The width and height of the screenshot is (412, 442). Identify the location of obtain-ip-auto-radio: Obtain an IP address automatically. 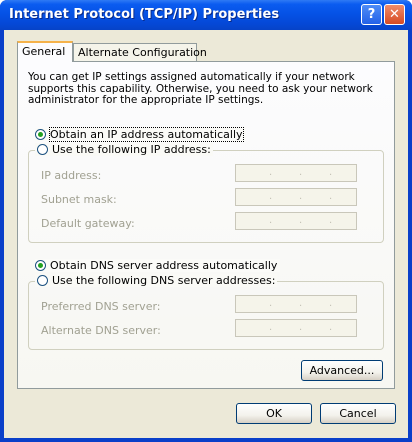
(140, 134).